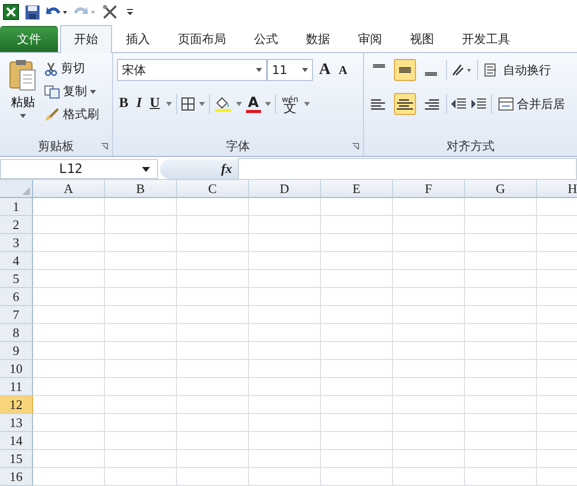 Image resolution: width=577 pixels, height=486 pixels. Describe the element at coordinates (422, 39) in the screenshot. I see `ribbon-tab: 视图` at that location.